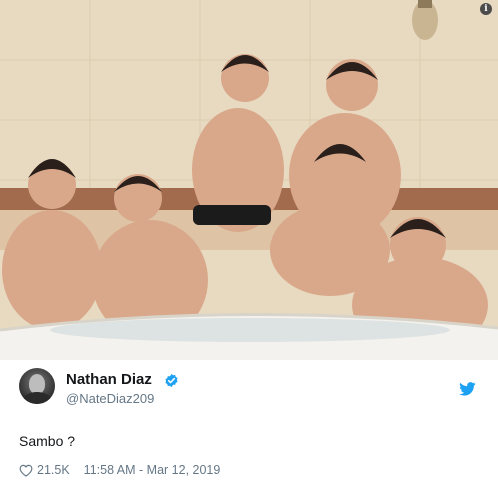 The width and height of the screenshot is (498, 488). What do you see at coordinates (37, 398) in the screenshot?
I see `avatar-shoulders` at bounding box center [37, 398].